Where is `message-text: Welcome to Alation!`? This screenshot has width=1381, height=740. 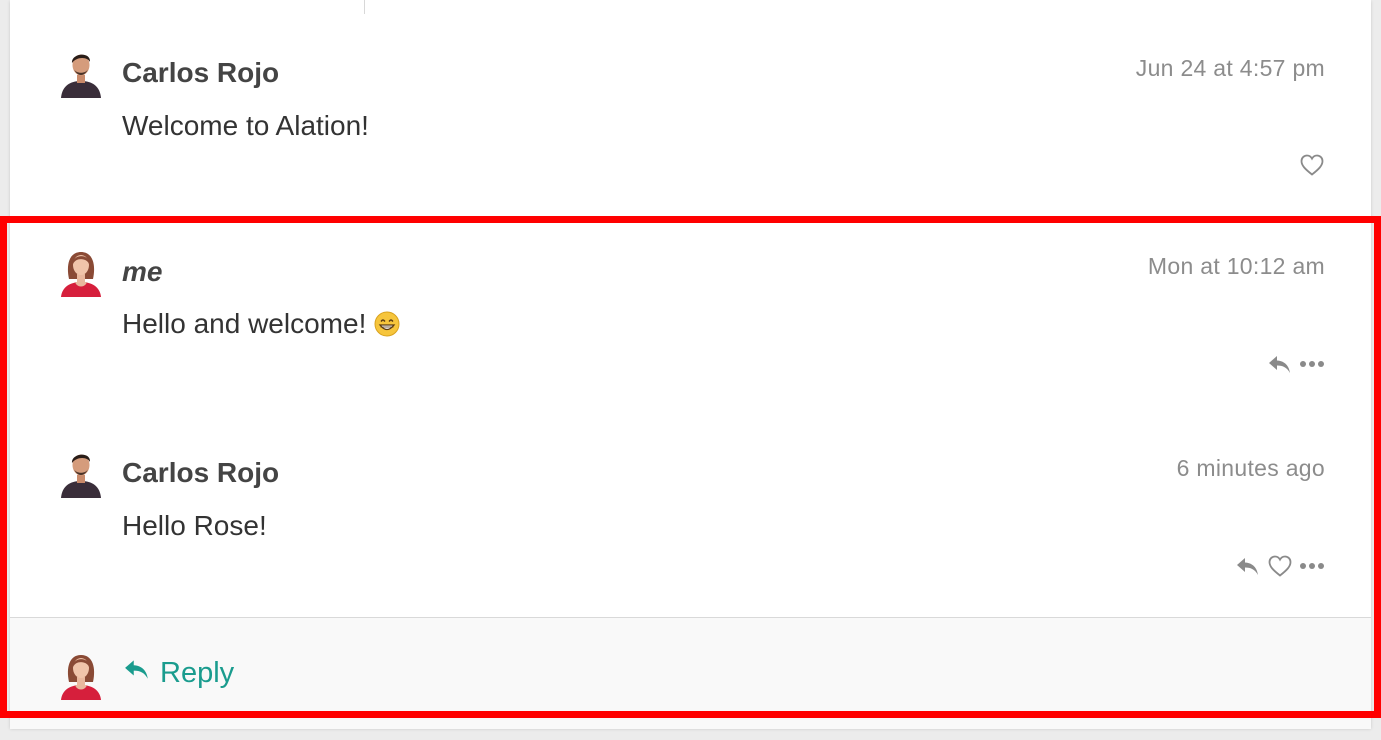
message-text: Welcome to Alation! is located at coordinates (245, 126).